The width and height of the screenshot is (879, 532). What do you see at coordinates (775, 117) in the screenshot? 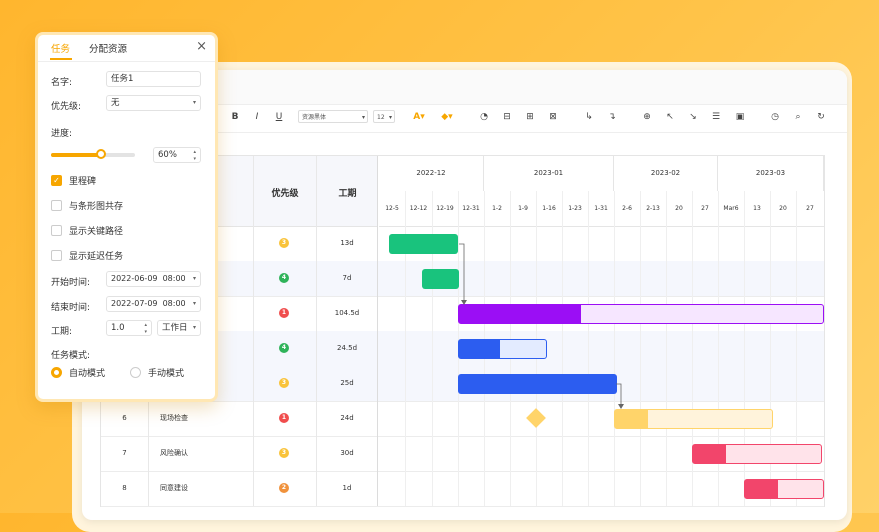
I see `clock-icon: ◷` at bounding box center [775, 117].